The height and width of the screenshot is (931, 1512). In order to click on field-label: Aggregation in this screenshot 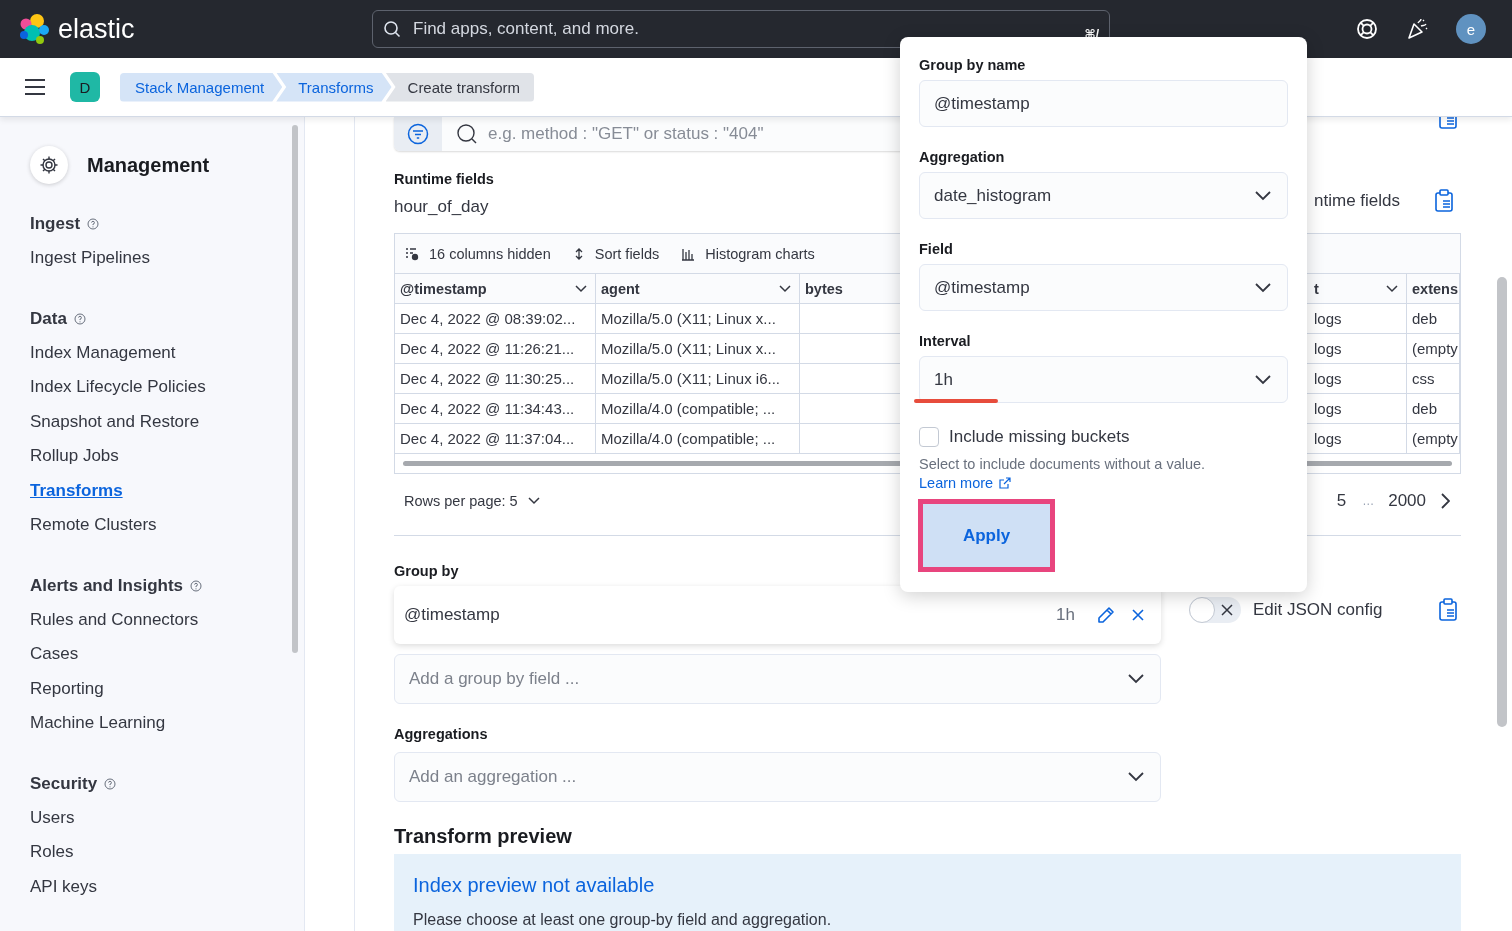, I will do `click(962, 157)`.